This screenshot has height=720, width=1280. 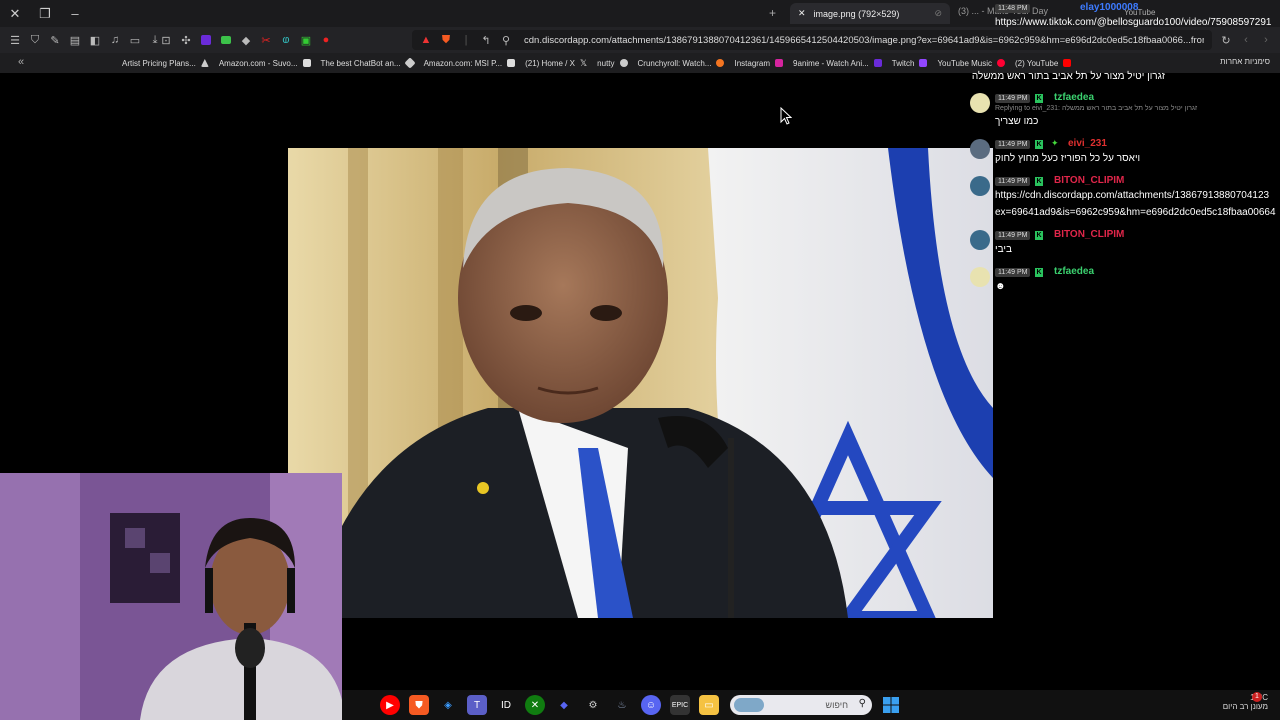 What do you see at coordinates (802, 13) in the screenshot?
I see `tab-close-icon: ✕` at bounding box center [802, 13].